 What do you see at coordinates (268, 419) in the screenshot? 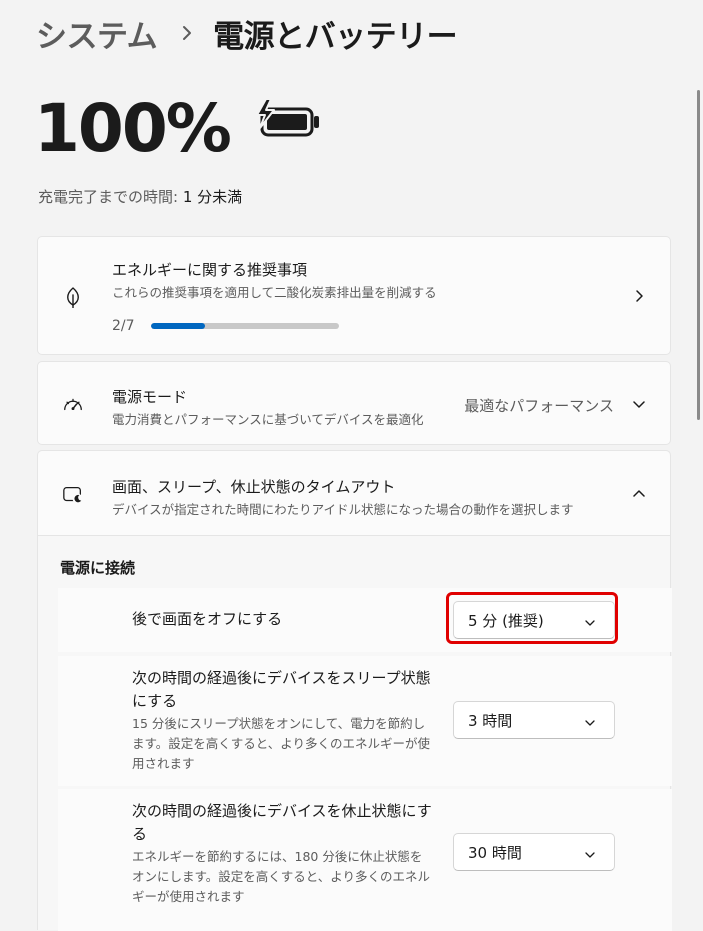
I see `power-mode-subtitle: 電力消費とパフォーマンスに基づいてデバイスを最適化` at bounding box center [268, 419].